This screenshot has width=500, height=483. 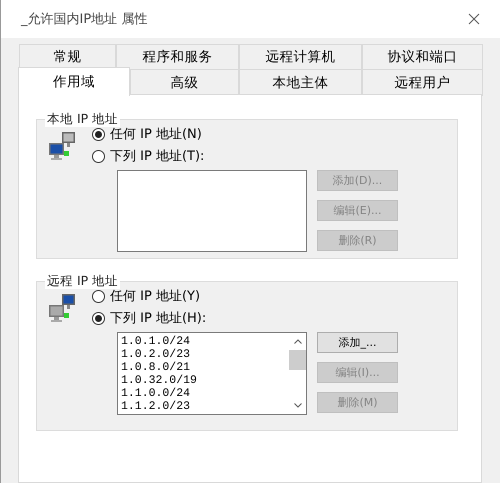 I want to click on close-icon, so click(x=474, y=19).